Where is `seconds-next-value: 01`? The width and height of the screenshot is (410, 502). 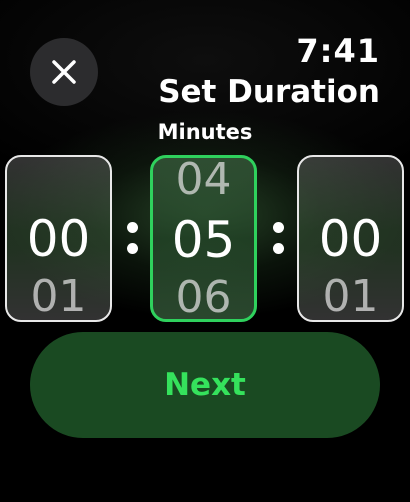 seconds-next-value: 01 is located at coordinates (350, 296).